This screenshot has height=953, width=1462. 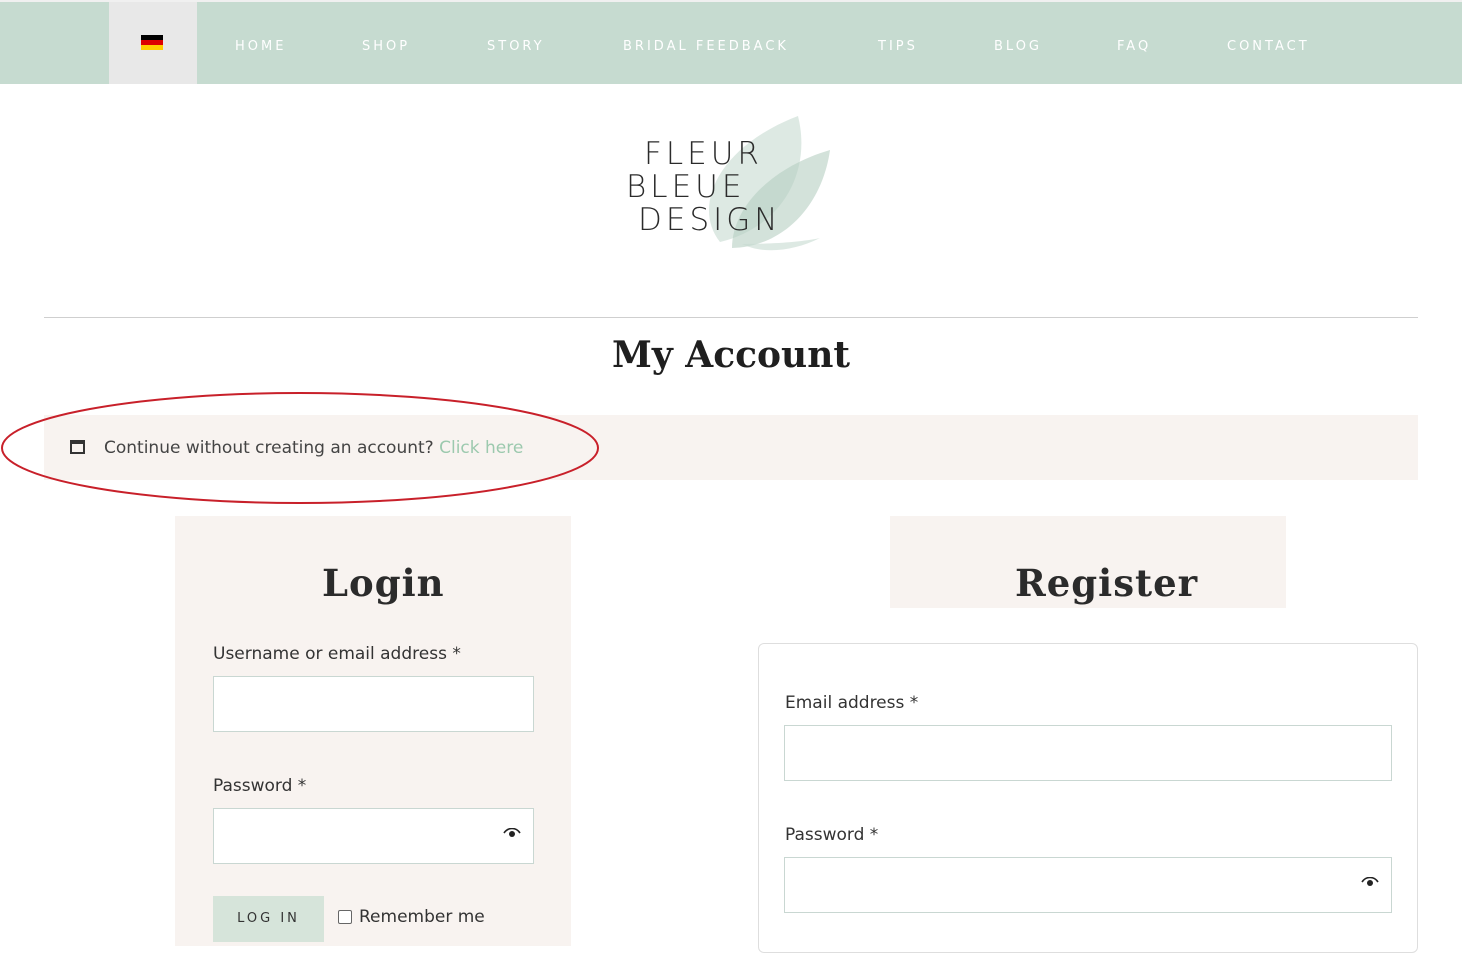 What do you see at coordinates (260, 46) in the screenshot?
I see `nav-home: HOME` at bounding box center [260, 46].